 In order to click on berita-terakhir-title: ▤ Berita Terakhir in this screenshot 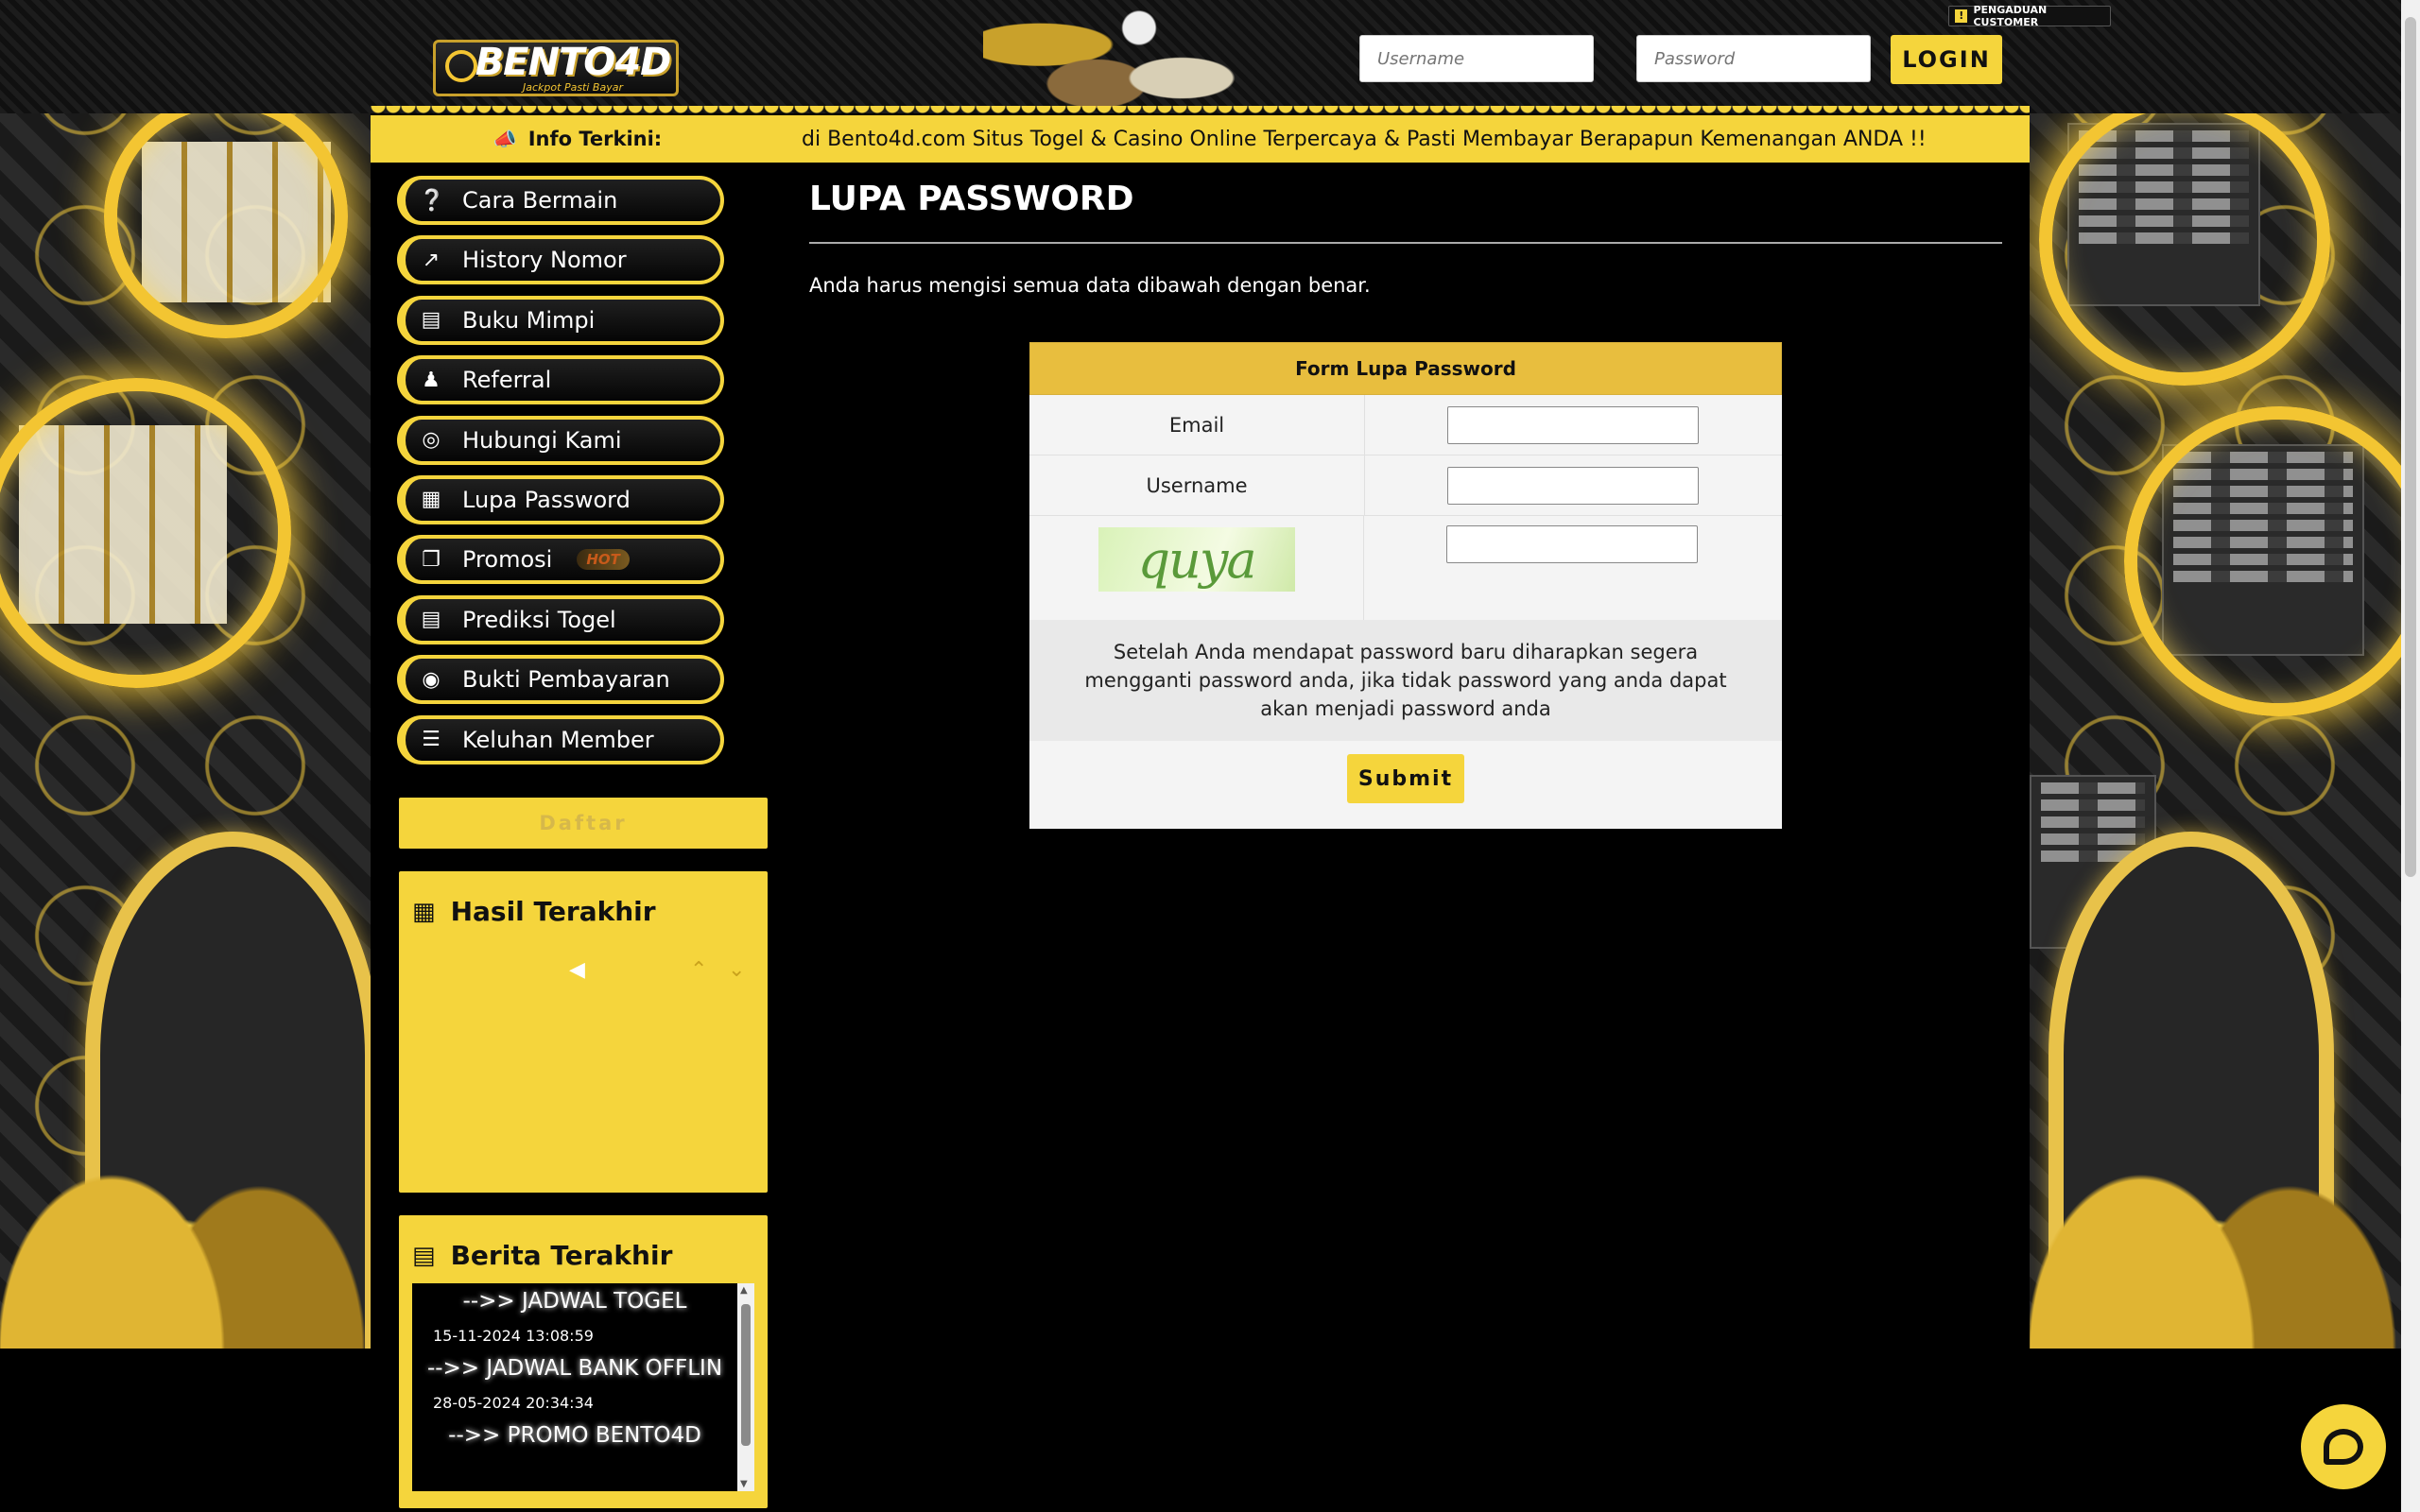, I will do `click(583, 1243)`.